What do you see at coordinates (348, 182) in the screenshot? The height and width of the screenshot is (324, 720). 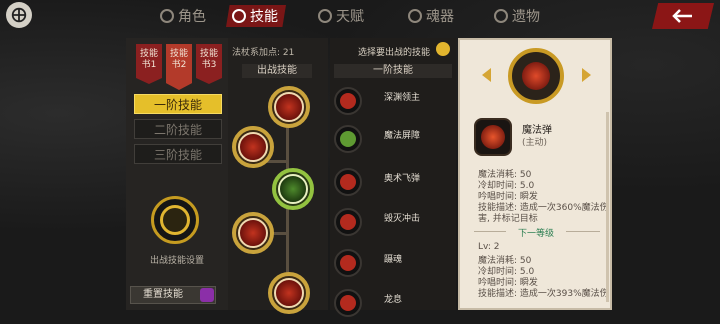 I see `arcane-missile-icon` at bounding box center [348, 182].